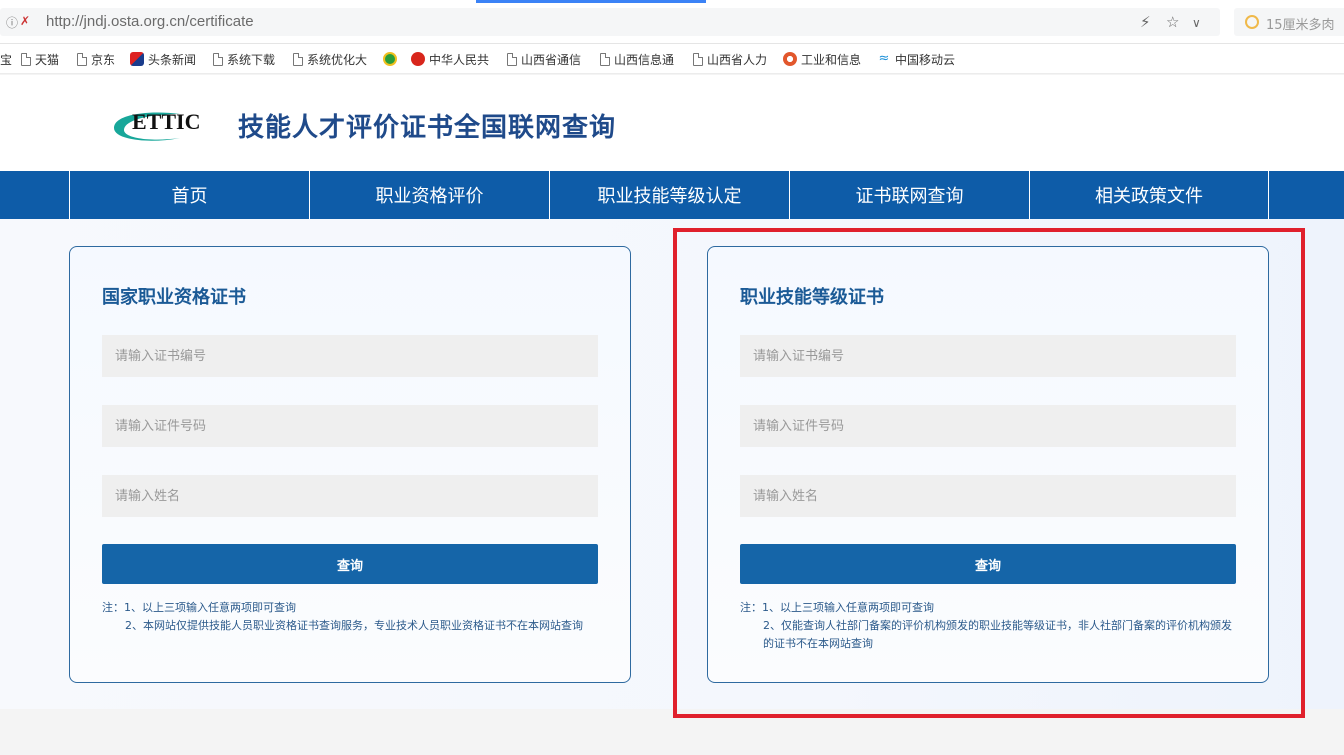 The width and height of the screenshot is (1344, 755). I want to click on cert-number-input, so click(350, 356).